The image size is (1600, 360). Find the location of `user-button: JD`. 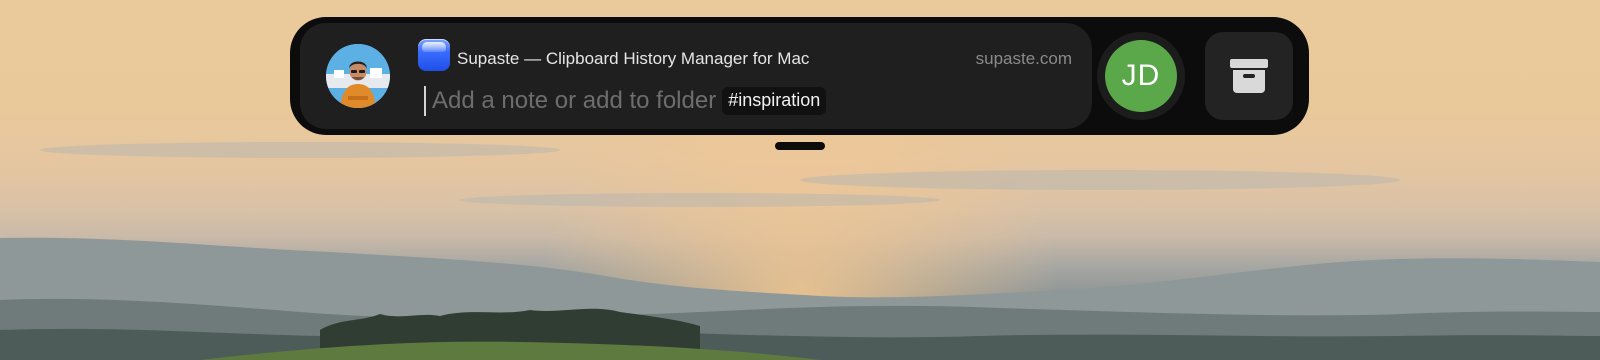

user-button: JD is located at coordinates (1141, 76).